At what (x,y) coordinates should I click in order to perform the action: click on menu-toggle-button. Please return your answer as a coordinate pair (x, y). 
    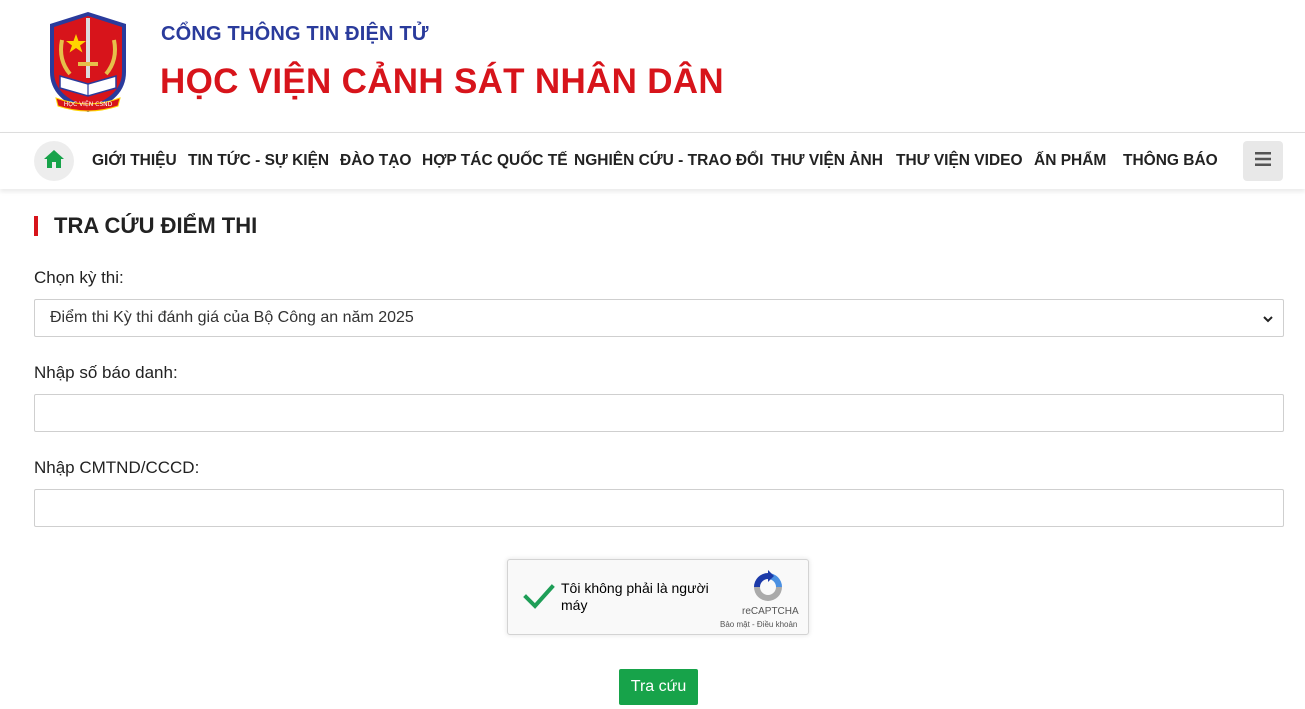
    Looking at the image, I should click on (1263, 161).